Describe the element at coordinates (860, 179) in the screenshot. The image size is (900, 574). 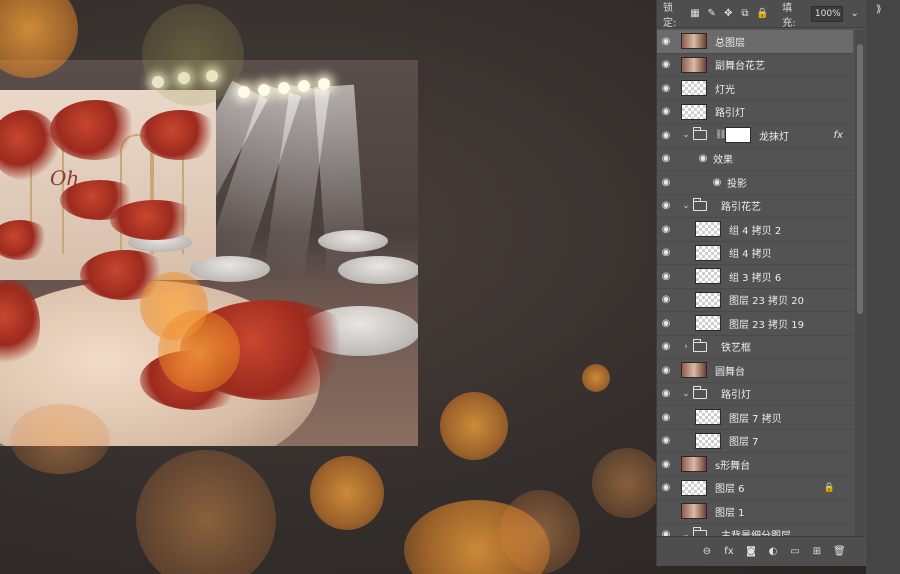
I see `scrollbar-thumb` at that location.